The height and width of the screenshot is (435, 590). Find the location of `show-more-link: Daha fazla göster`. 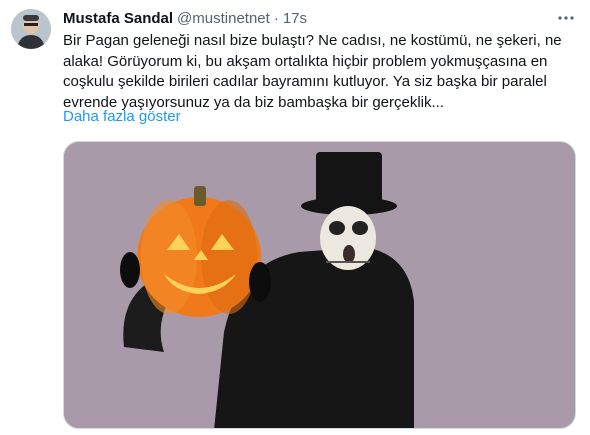

show-more-link: Daha fazla göster is located at coordinates (122, 116).